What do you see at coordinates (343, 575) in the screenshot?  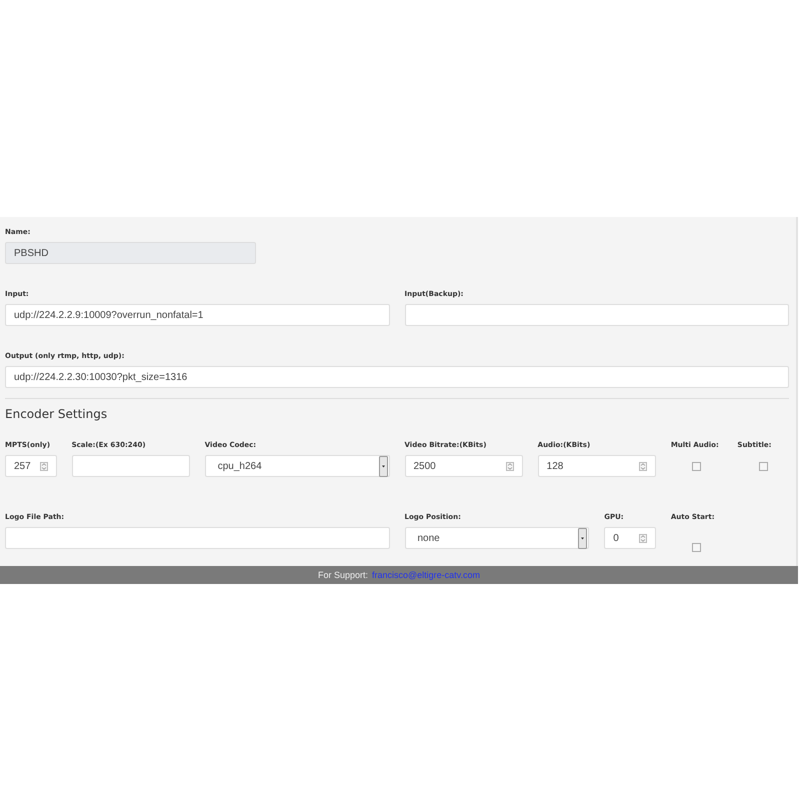 I see `support-text: For Support:` at bounding box center [343, 575].